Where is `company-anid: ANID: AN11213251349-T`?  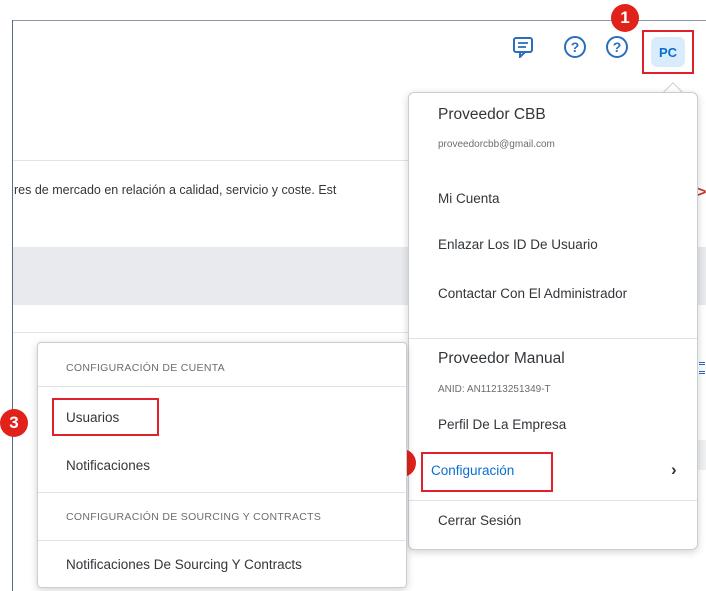
company-anid: ANID: AN11213251349-T is located at coordinates (494, 389).